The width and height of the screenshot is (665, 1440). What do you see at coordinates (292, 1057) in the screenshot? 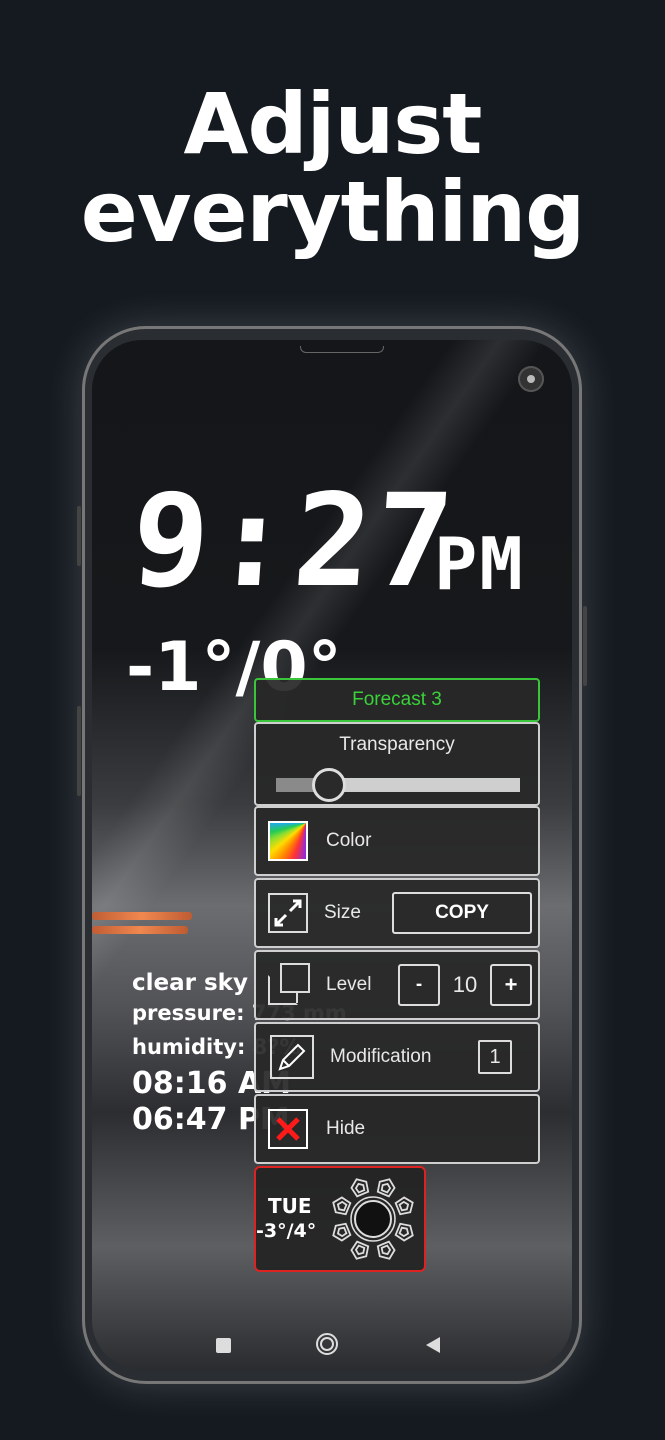
I see `pencil-icon` at bounding box center [292, 1057].